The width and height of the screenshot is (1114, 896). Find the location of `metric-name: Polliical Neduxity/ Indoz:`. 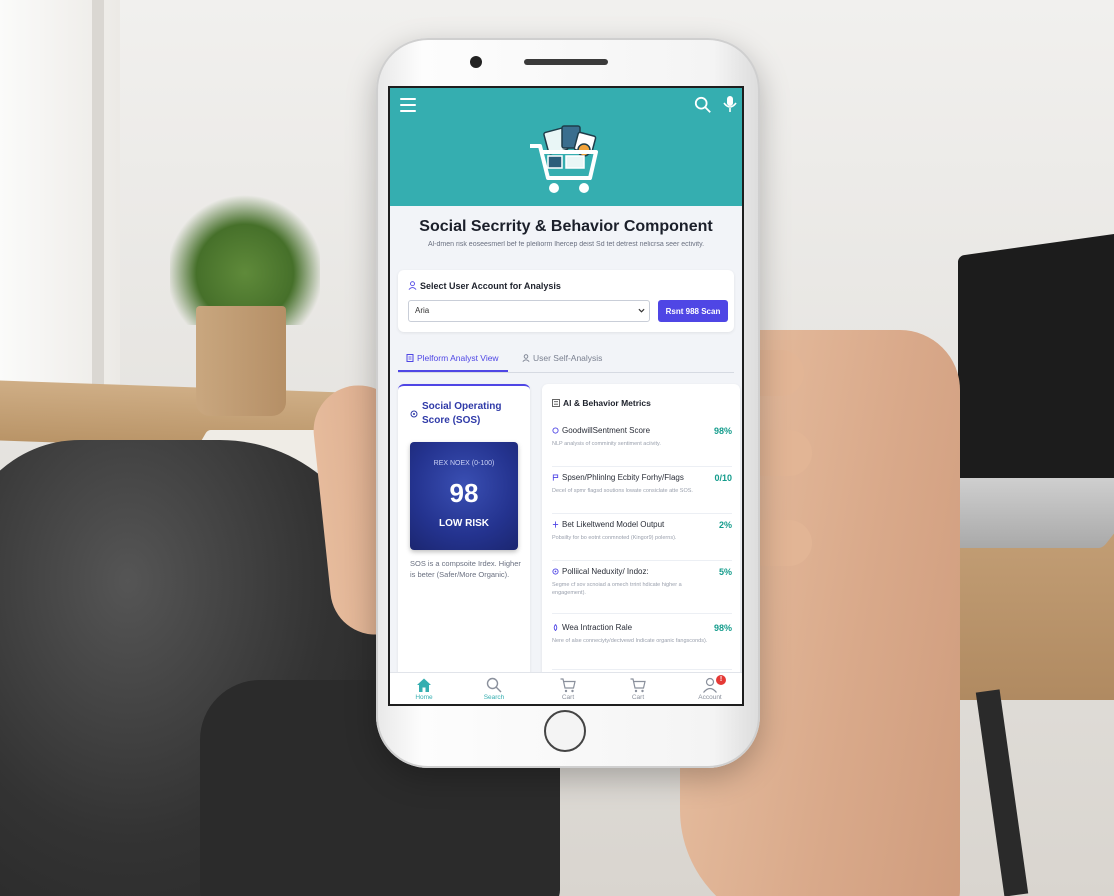

metric-name: Polliical Neduxity/ Indoz: is located at coordinates (605, 571).